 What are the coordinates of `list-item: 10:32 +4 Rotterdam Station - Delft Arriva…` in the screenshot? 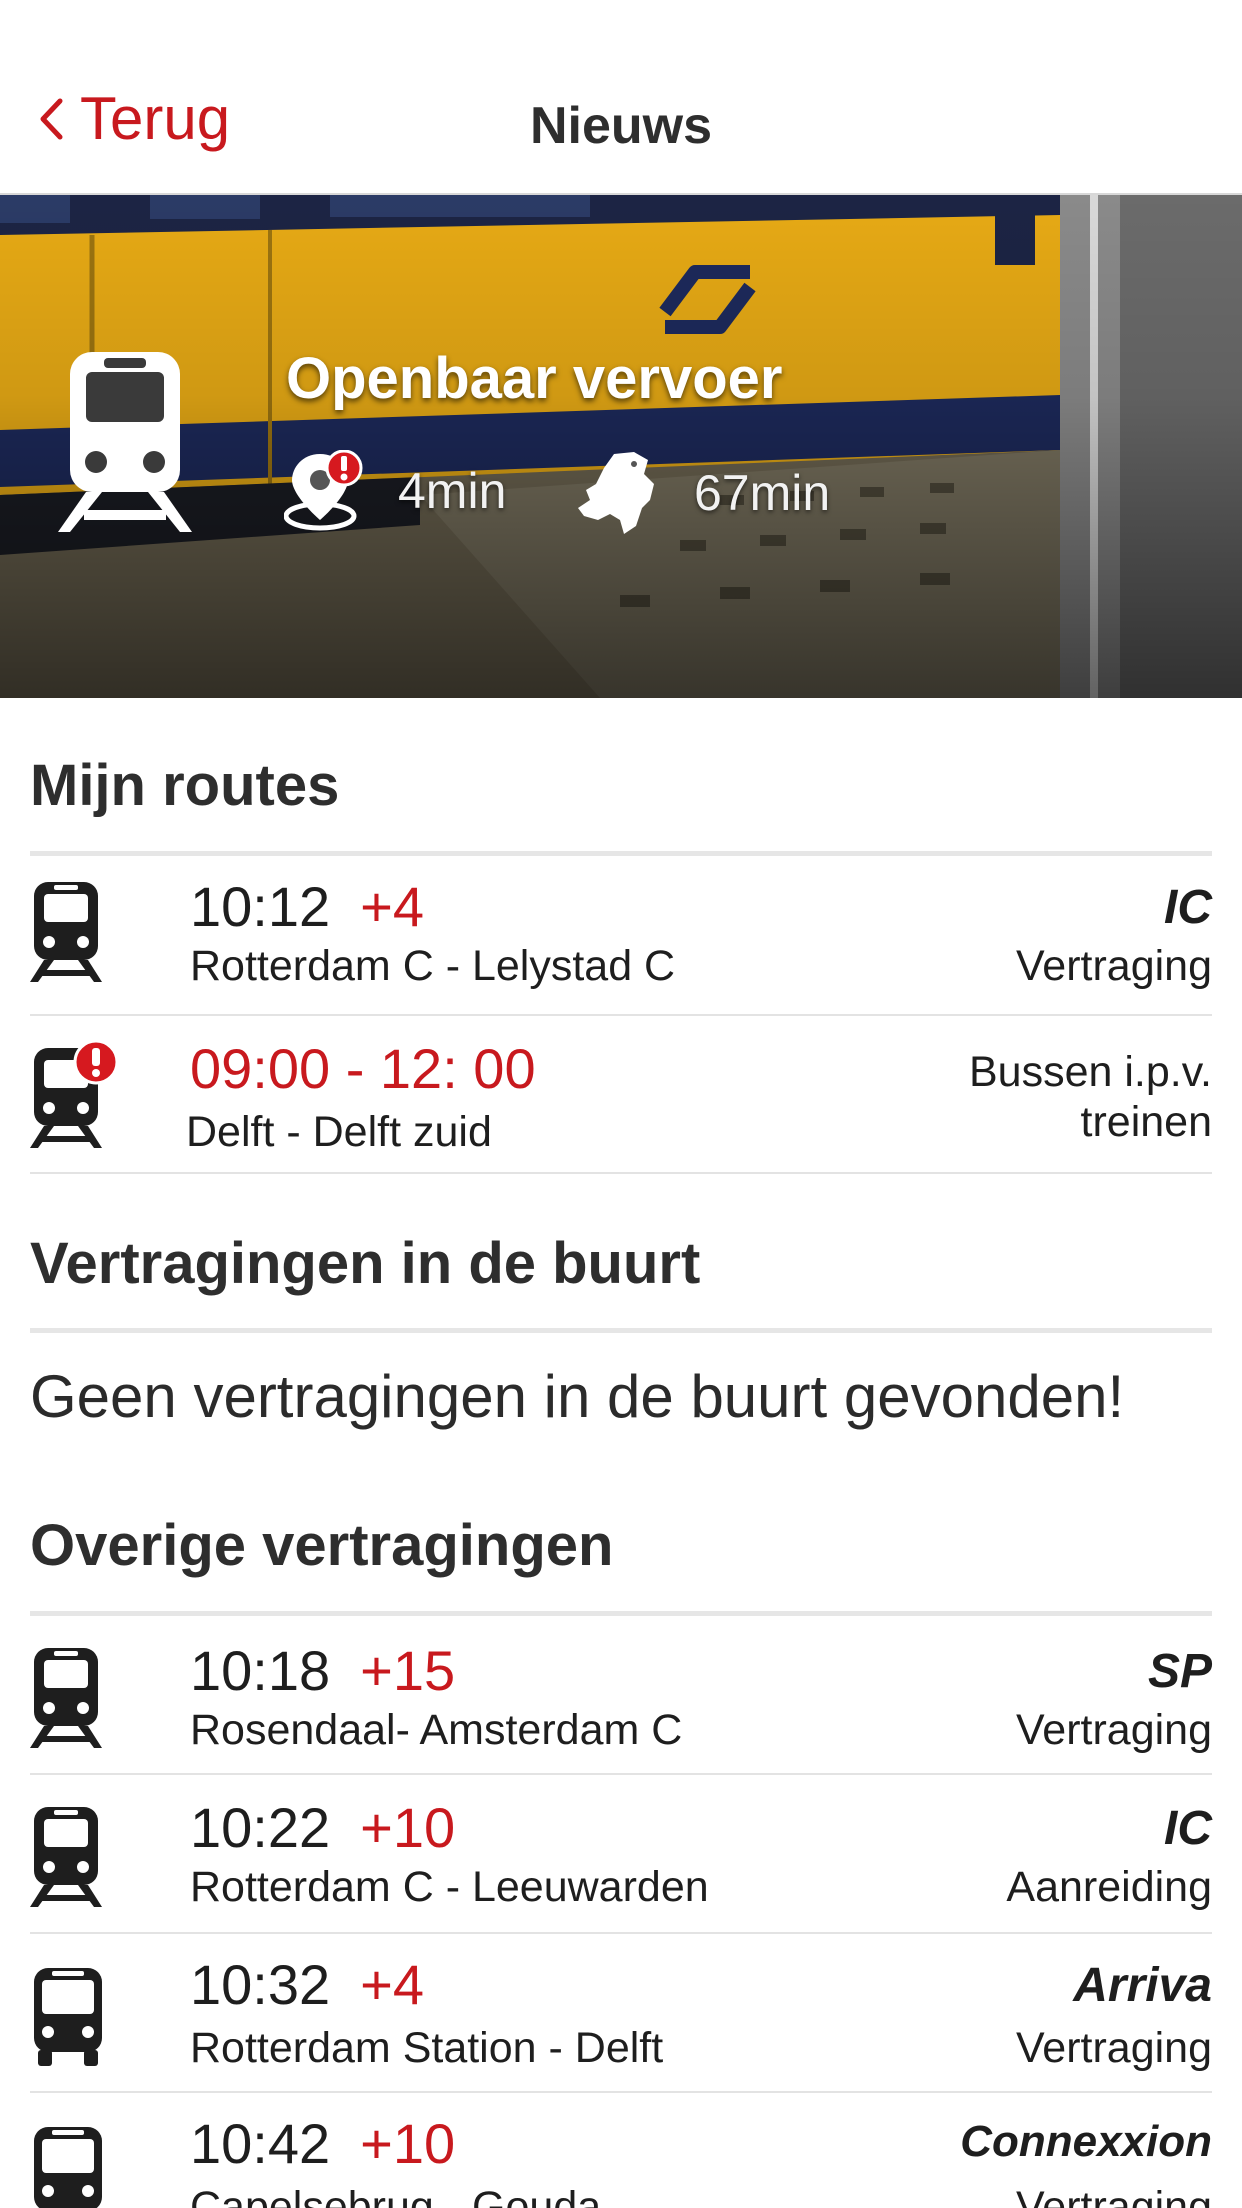 It's located at (621, 2013).